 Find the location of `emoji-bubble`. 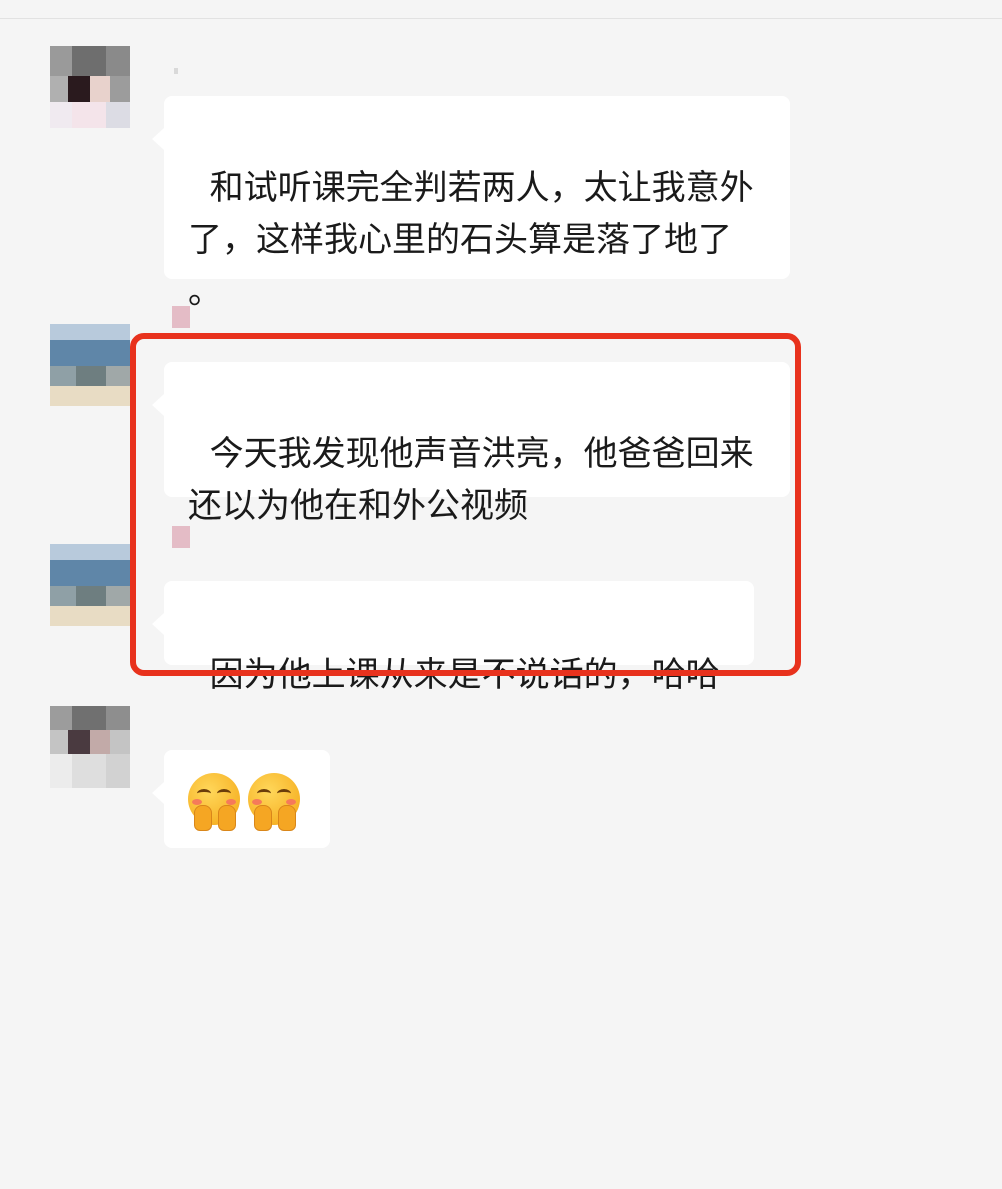

emoji-bubble is located at coordinates (241, 799).